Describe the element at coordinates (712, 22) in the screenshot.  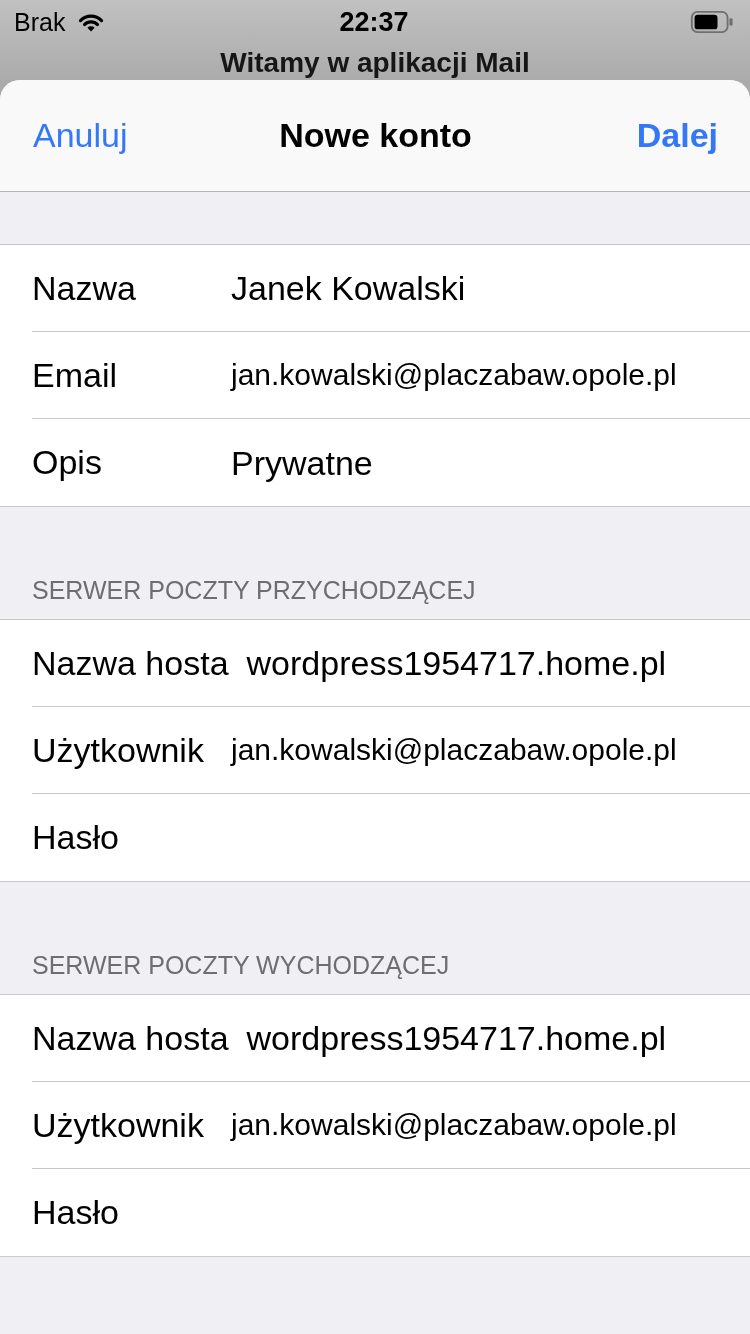
I see `battery-icon` at that location.